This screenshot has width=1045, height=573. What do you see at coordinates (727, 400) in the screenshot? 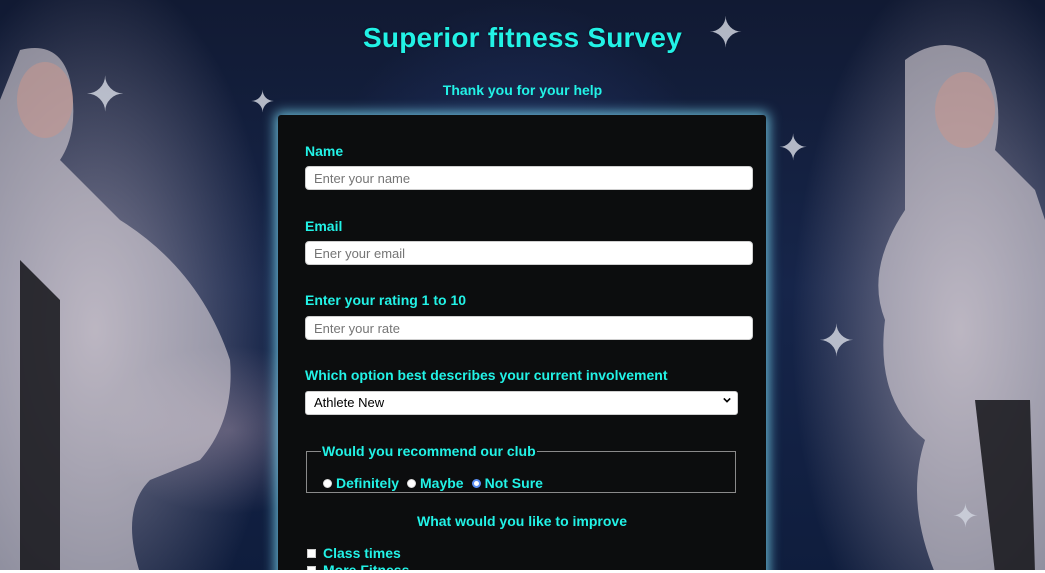
I see `chevron-down-icon` at bounding box center [727, 400].